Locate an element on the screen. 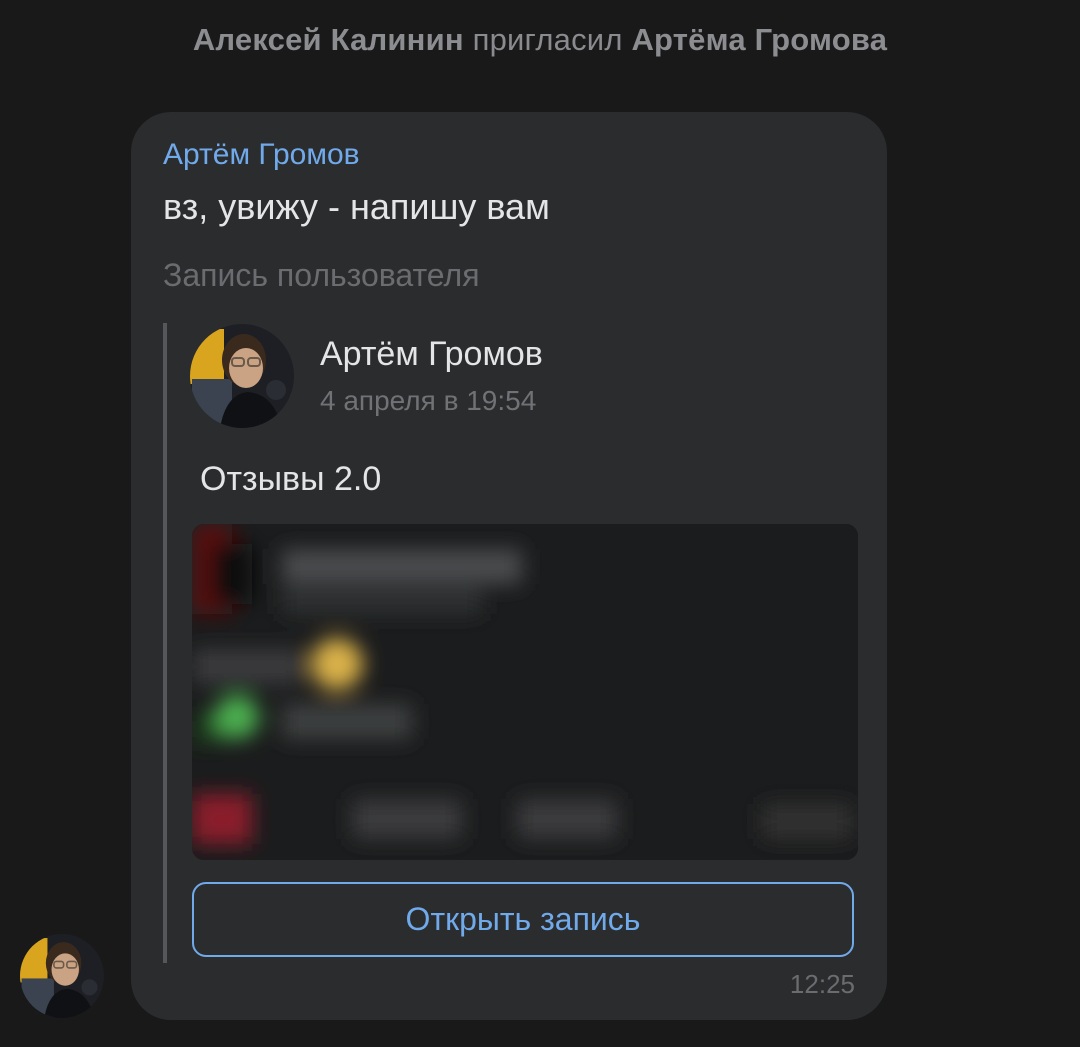 The width and height of the screenshot is (1080, 1047). sender-avatar is located at coordinates (62, 976).